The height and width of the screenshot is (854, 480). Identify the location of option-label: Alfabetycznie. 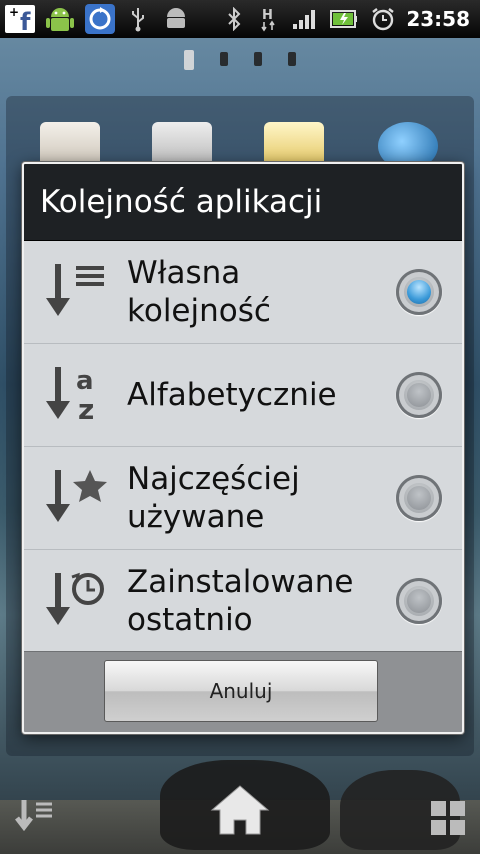
(232, 395).